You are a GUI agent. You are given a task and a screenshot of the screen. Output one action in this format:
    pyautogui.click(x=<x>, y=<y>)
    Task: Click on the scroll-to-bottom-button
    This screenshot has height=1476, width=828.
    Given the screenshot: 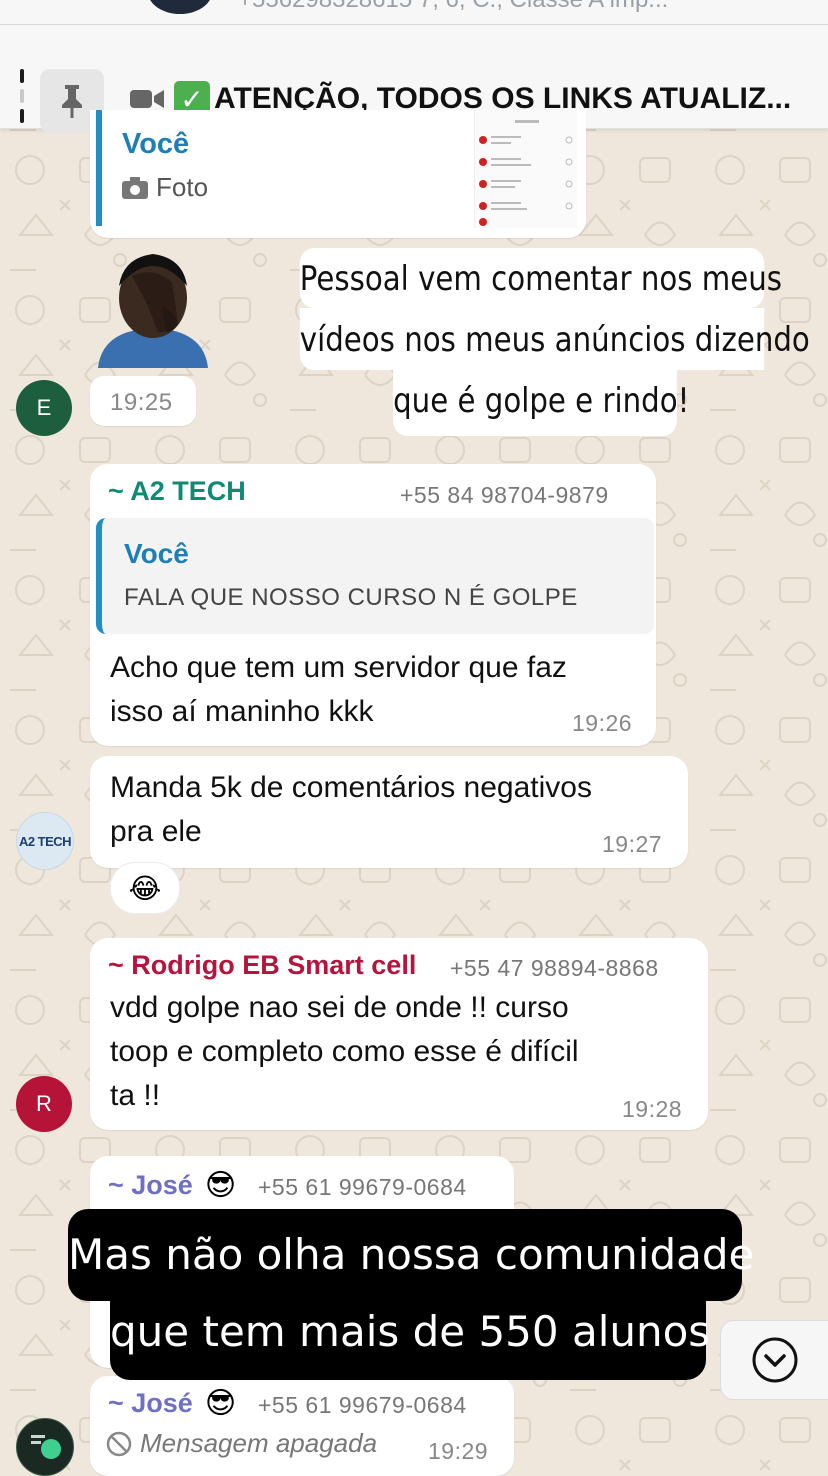 What is the action you would take?
    pyautogui.click(x=774, y=1360)
    